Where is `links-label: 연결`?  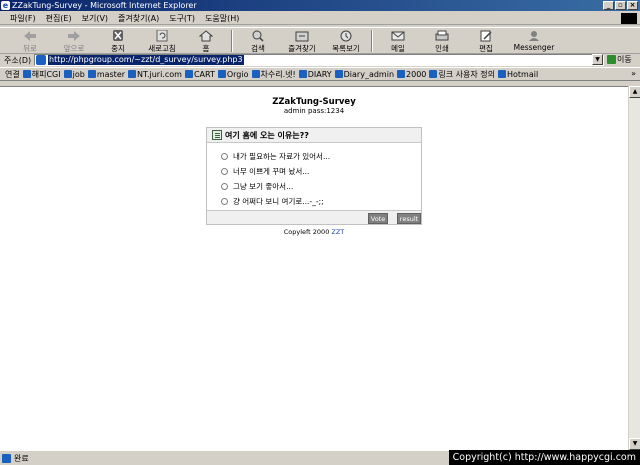 links-label: 연결 is located at coordinates (12, 74).